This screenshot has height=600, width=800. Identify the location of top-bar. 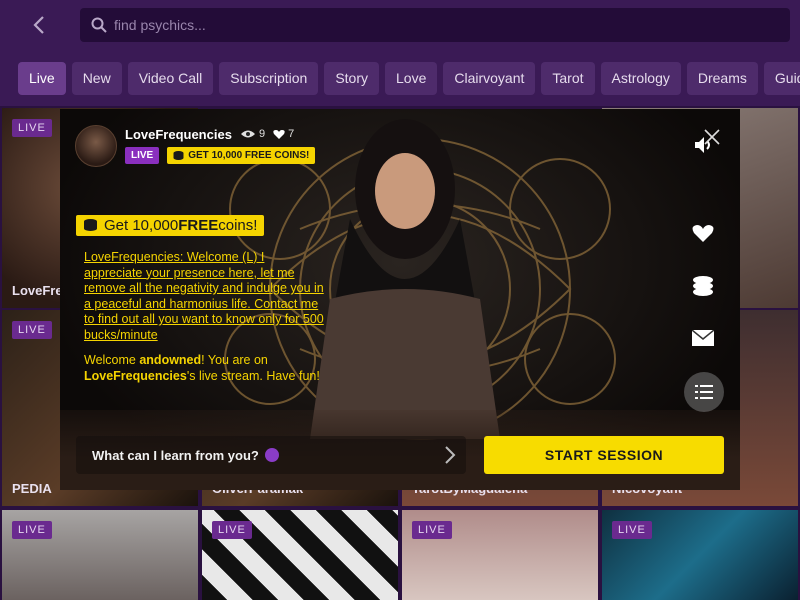
(400, 25).